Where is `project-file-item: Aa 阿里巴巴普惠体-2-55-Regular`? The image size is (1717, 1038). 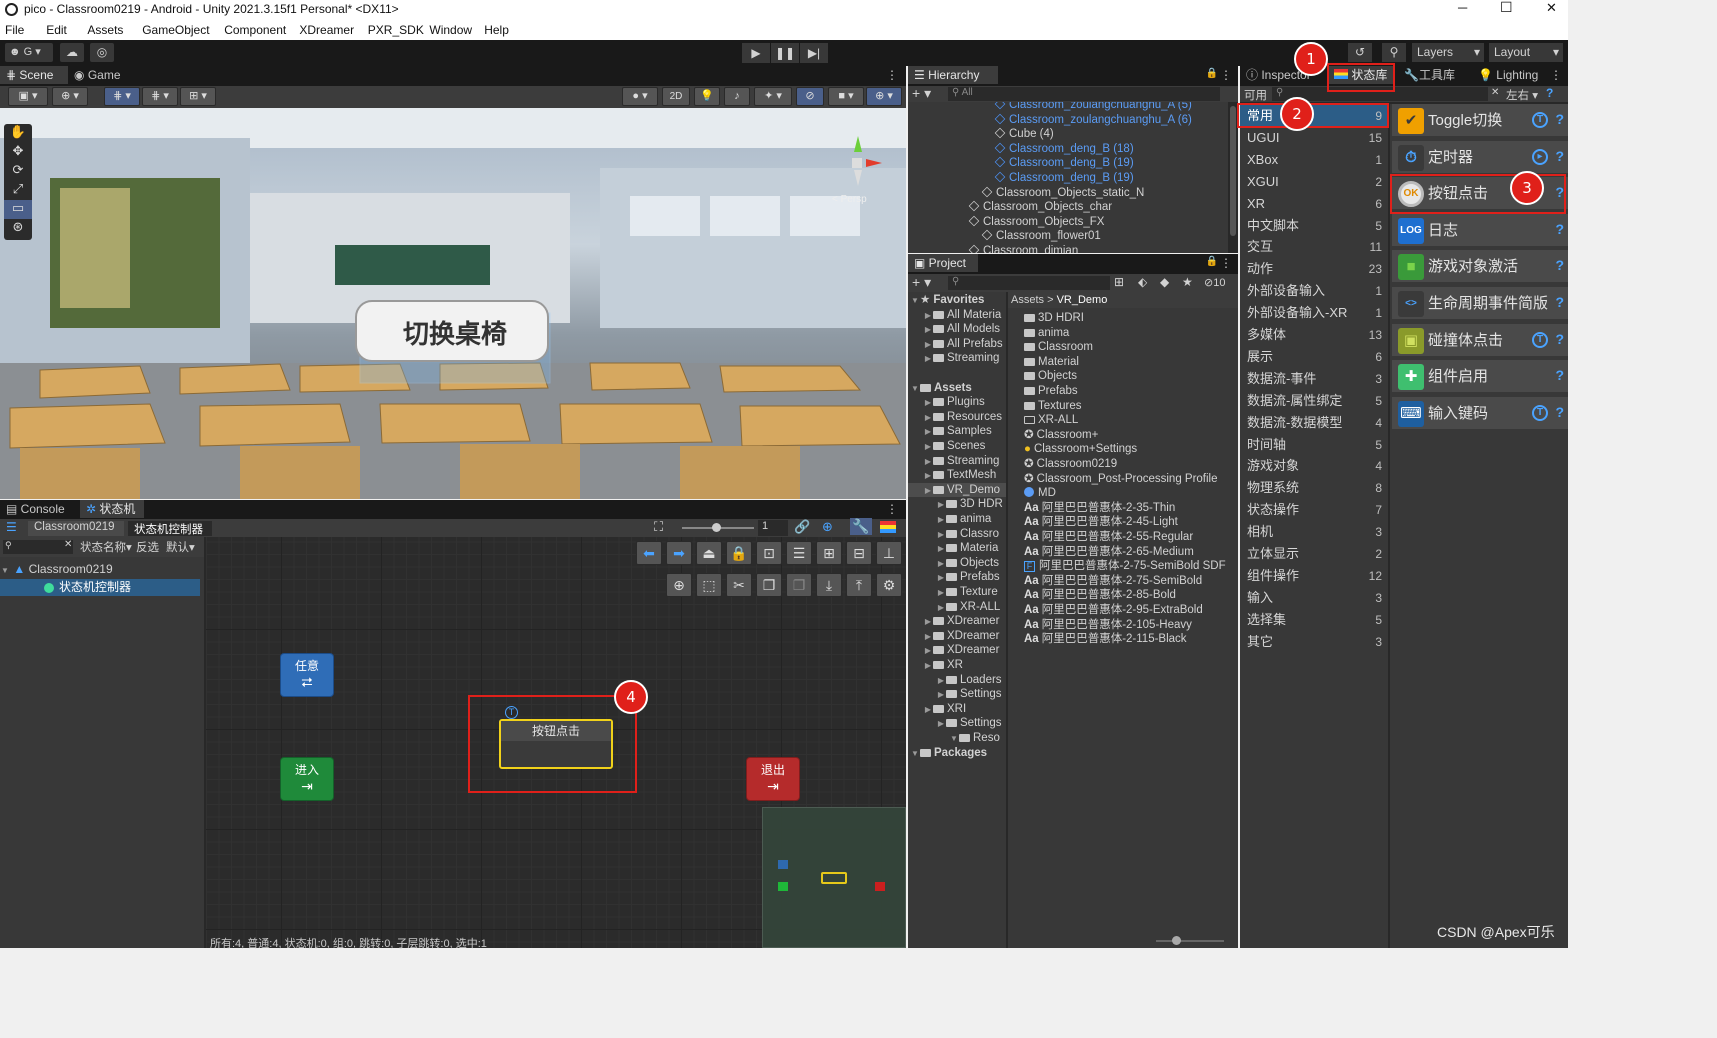
project-file-item: Aa 阿里巴巴普惠体-2-55-Regular is located at coordinates (1123, 537).